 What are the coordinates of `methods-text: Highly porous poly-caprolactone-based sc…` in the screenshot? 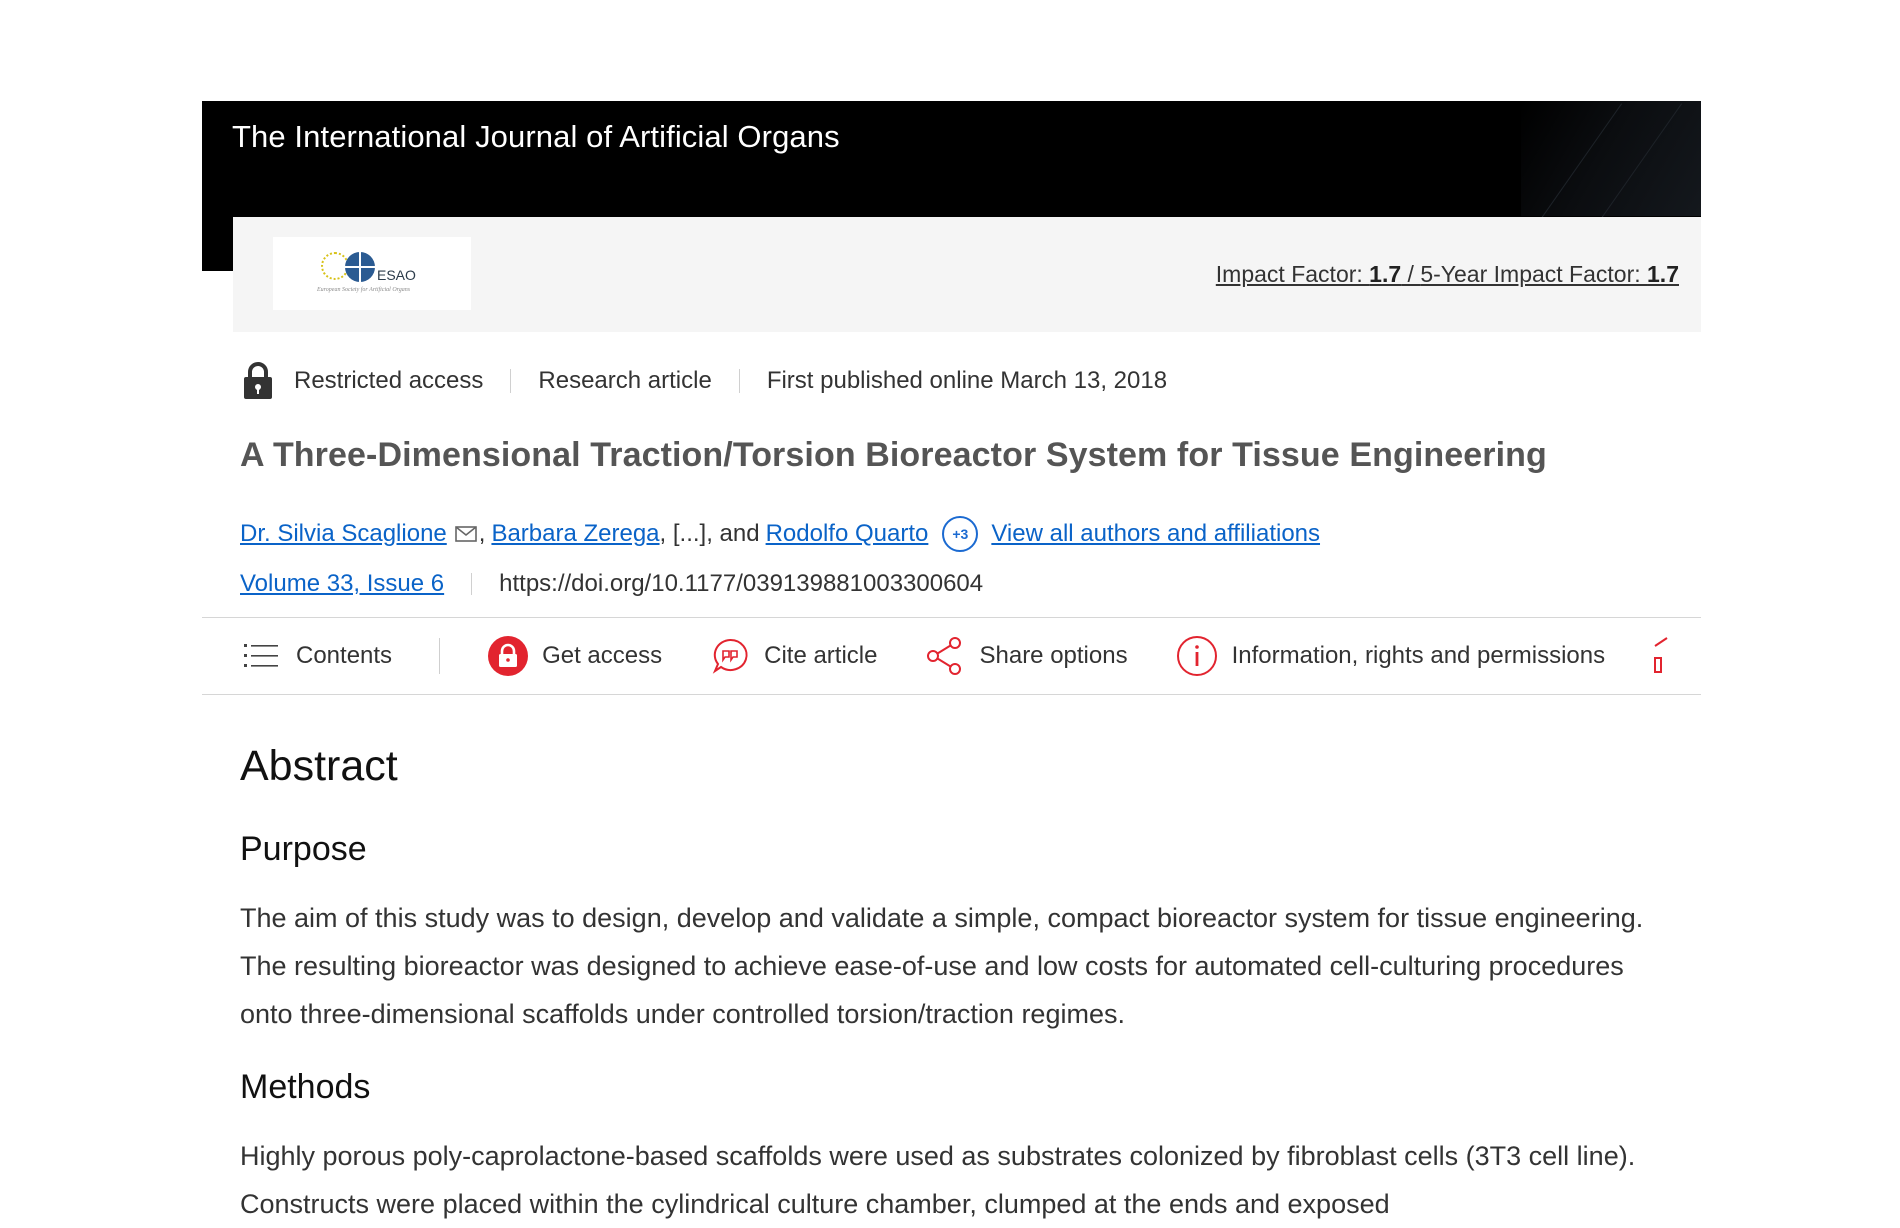 It's located at (938, 1180).